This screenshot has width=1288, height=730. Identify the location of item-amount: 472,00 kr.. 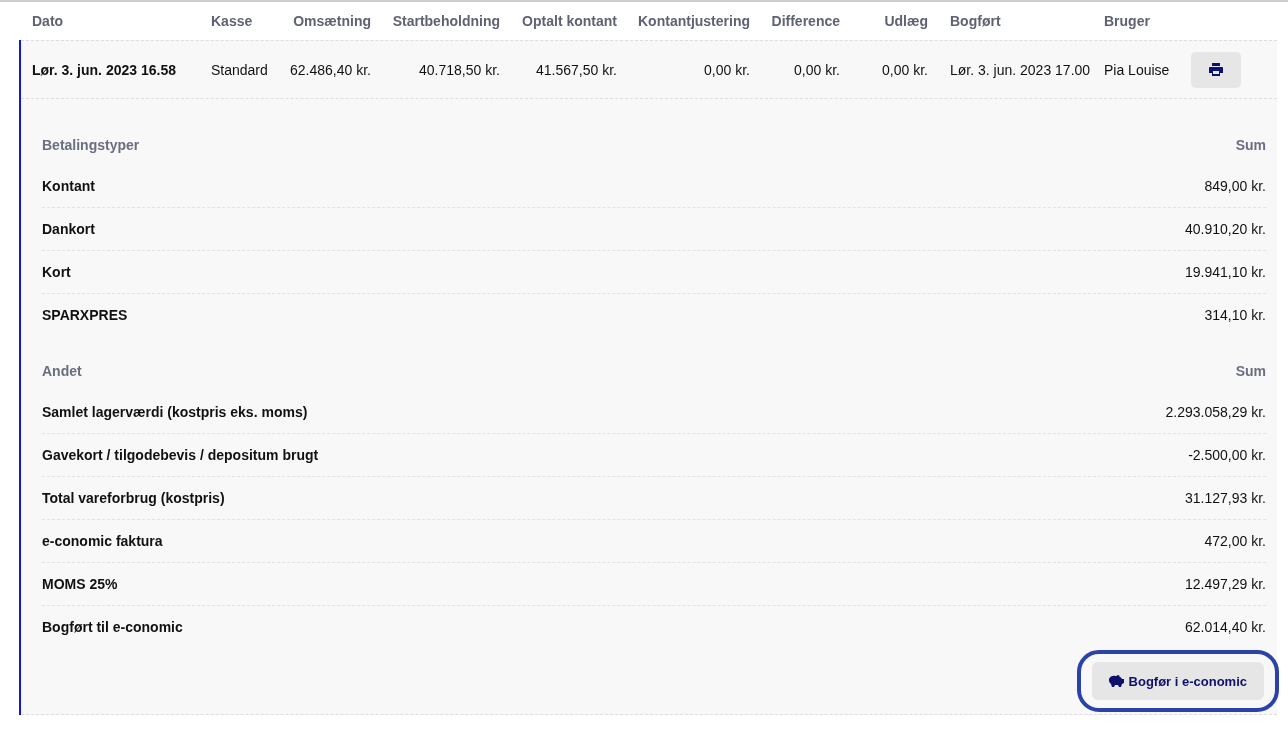
(1235, 541).